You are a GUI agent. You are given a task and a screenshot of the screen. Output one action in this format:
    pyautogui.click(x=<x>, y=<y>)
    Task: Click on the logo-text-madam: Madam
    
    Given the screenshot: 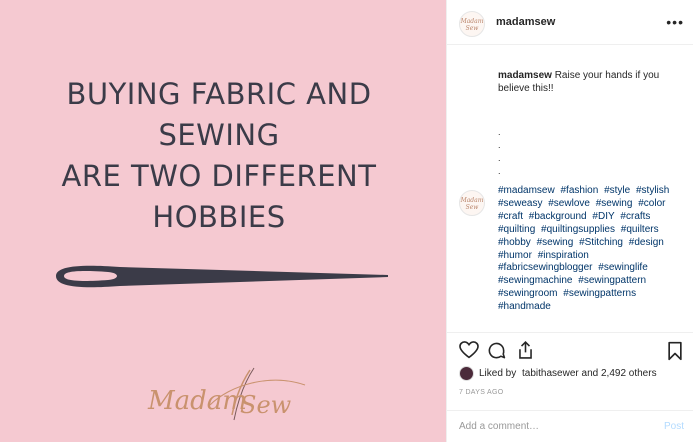 What is the action you would take?
    pyautogui.click(x=197, y=401)
    